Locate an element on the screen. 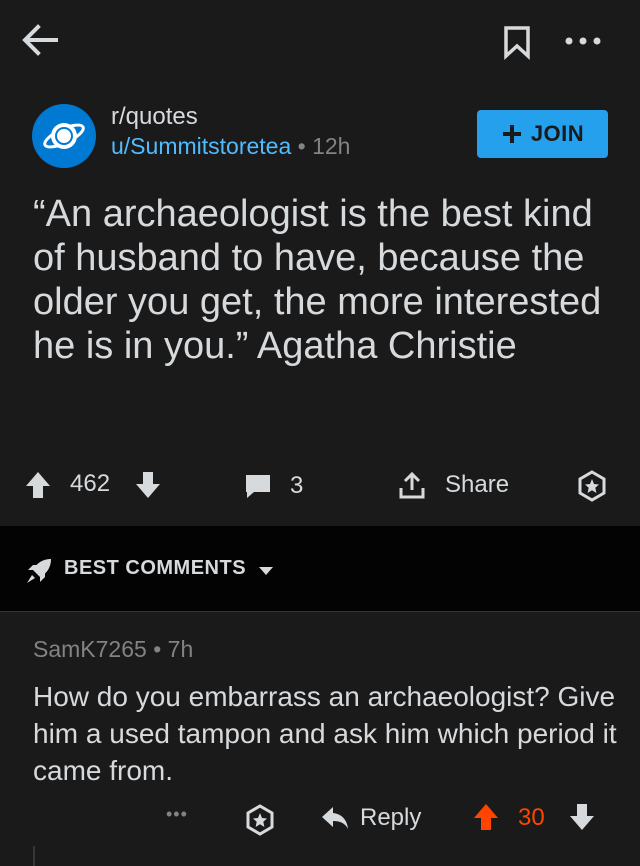  bookmark-icon is located at coordinates (517, 43).